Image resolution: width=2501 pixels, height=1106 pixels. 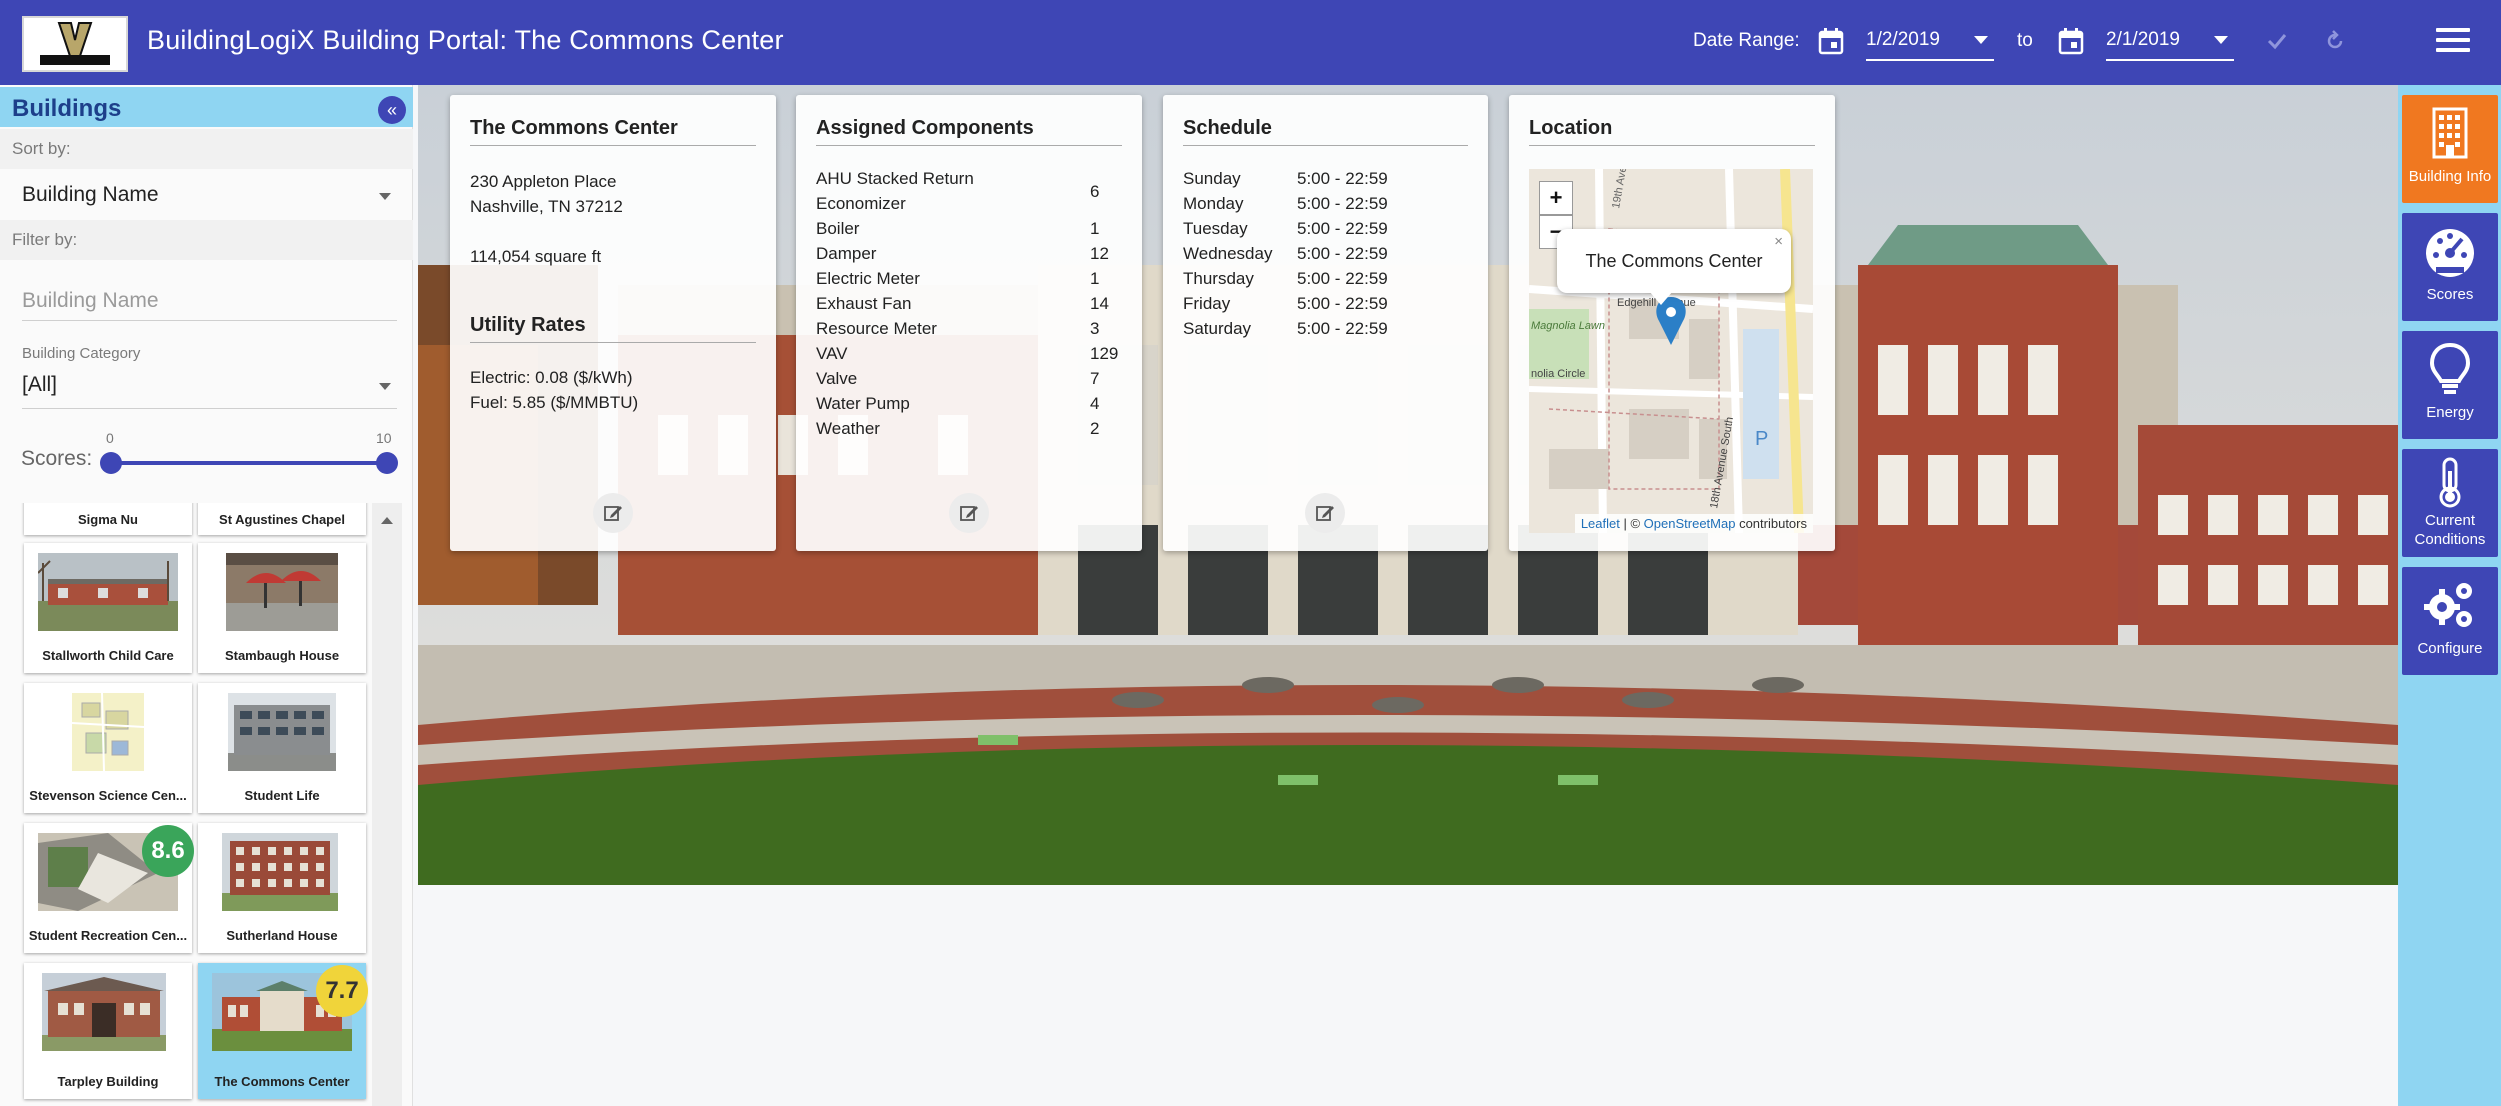 What do you see at coordinates (2170, 43) in the screenshot?
I see `end-date-field: 2/1/2019` at bounding box center [2170, 43].